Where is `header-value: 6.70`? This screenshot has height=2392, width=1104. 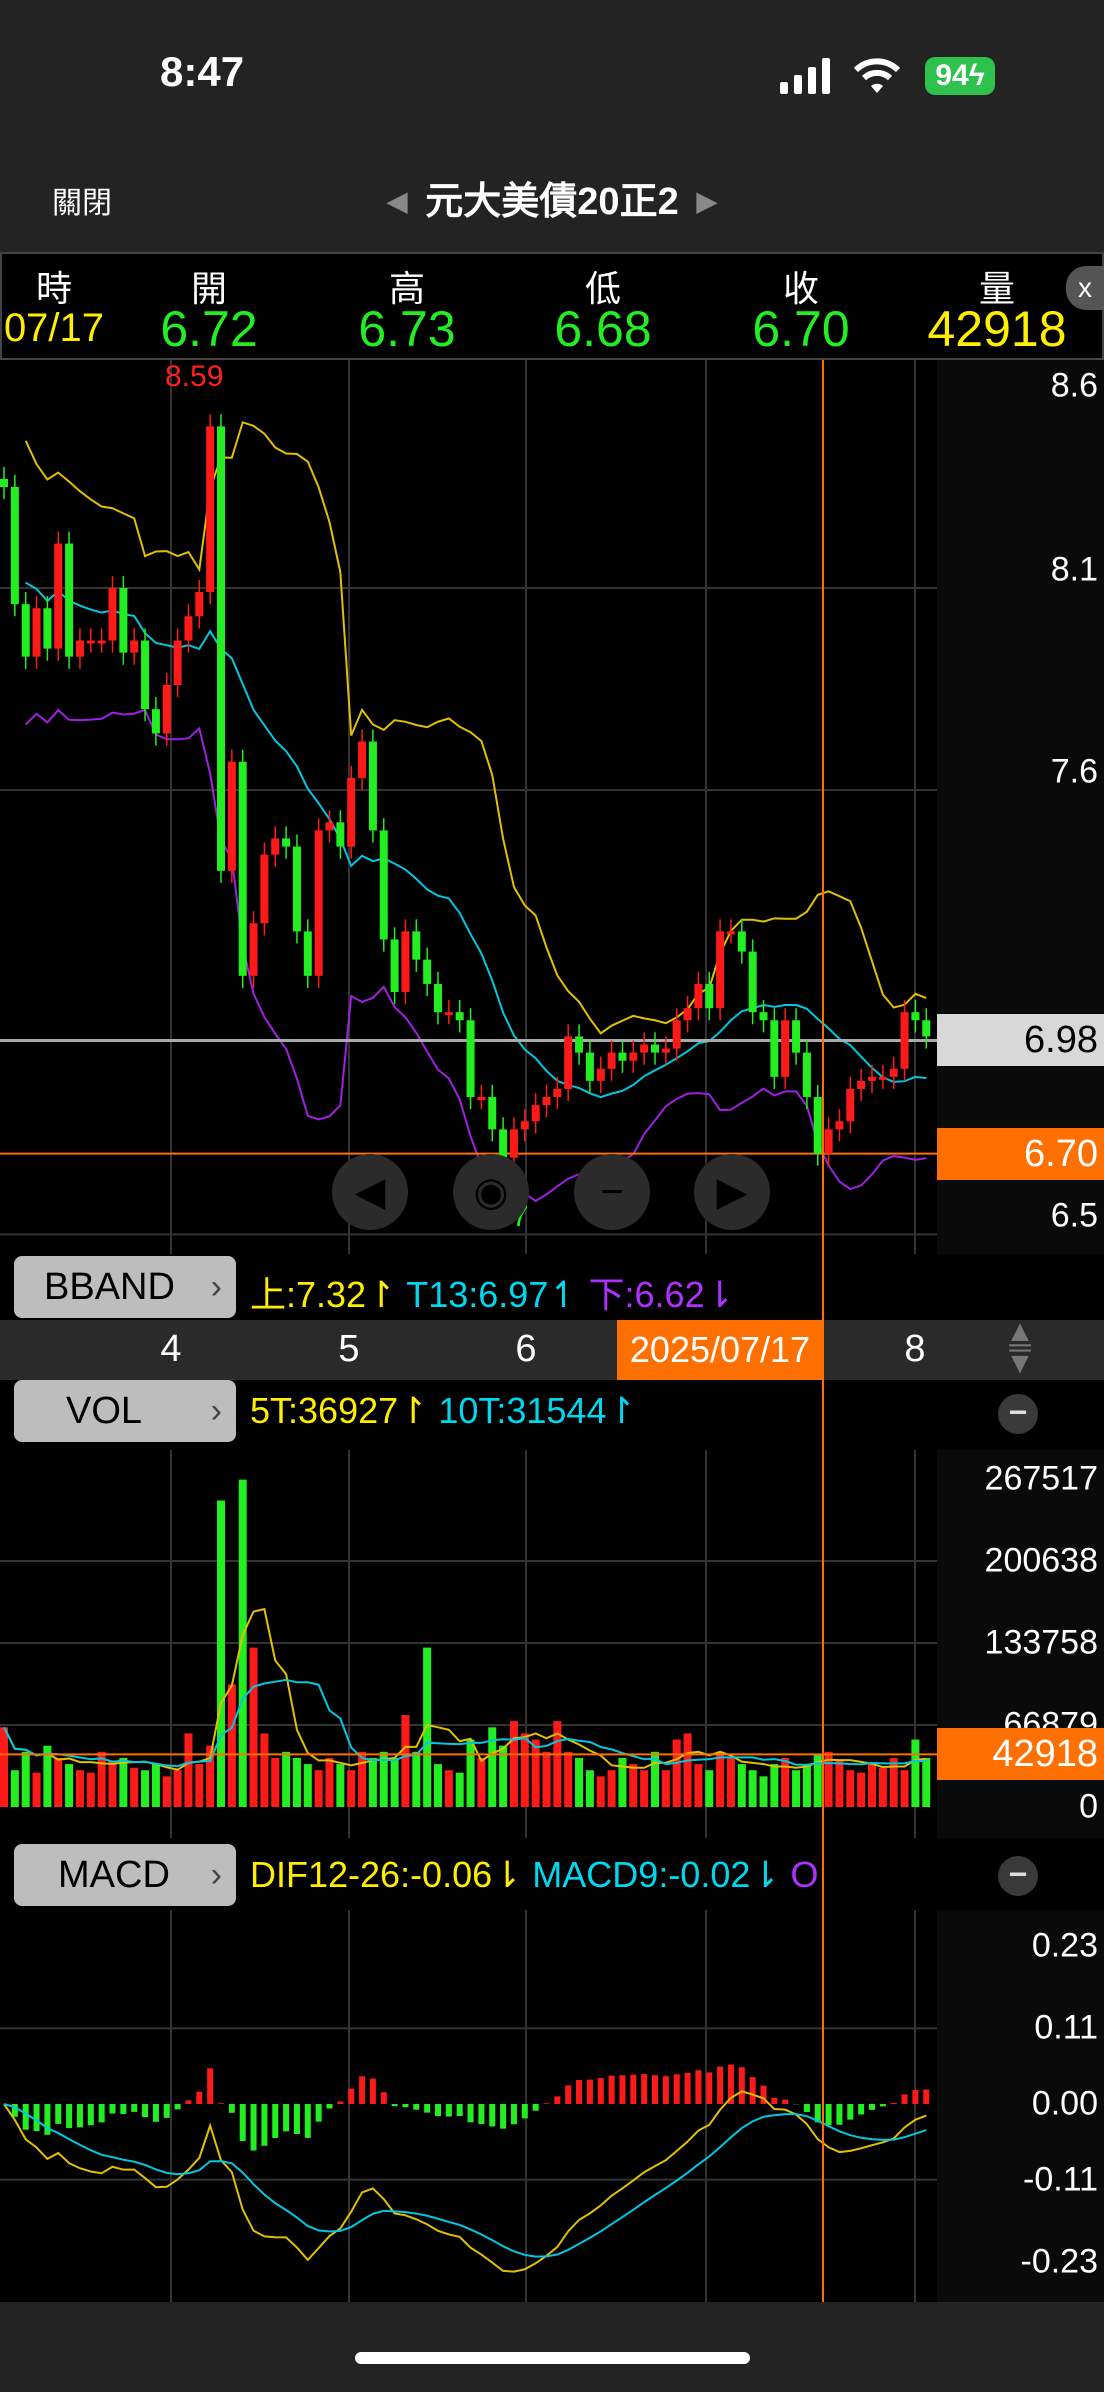
header-value: 6.70 is located at coordinates (801, 329).